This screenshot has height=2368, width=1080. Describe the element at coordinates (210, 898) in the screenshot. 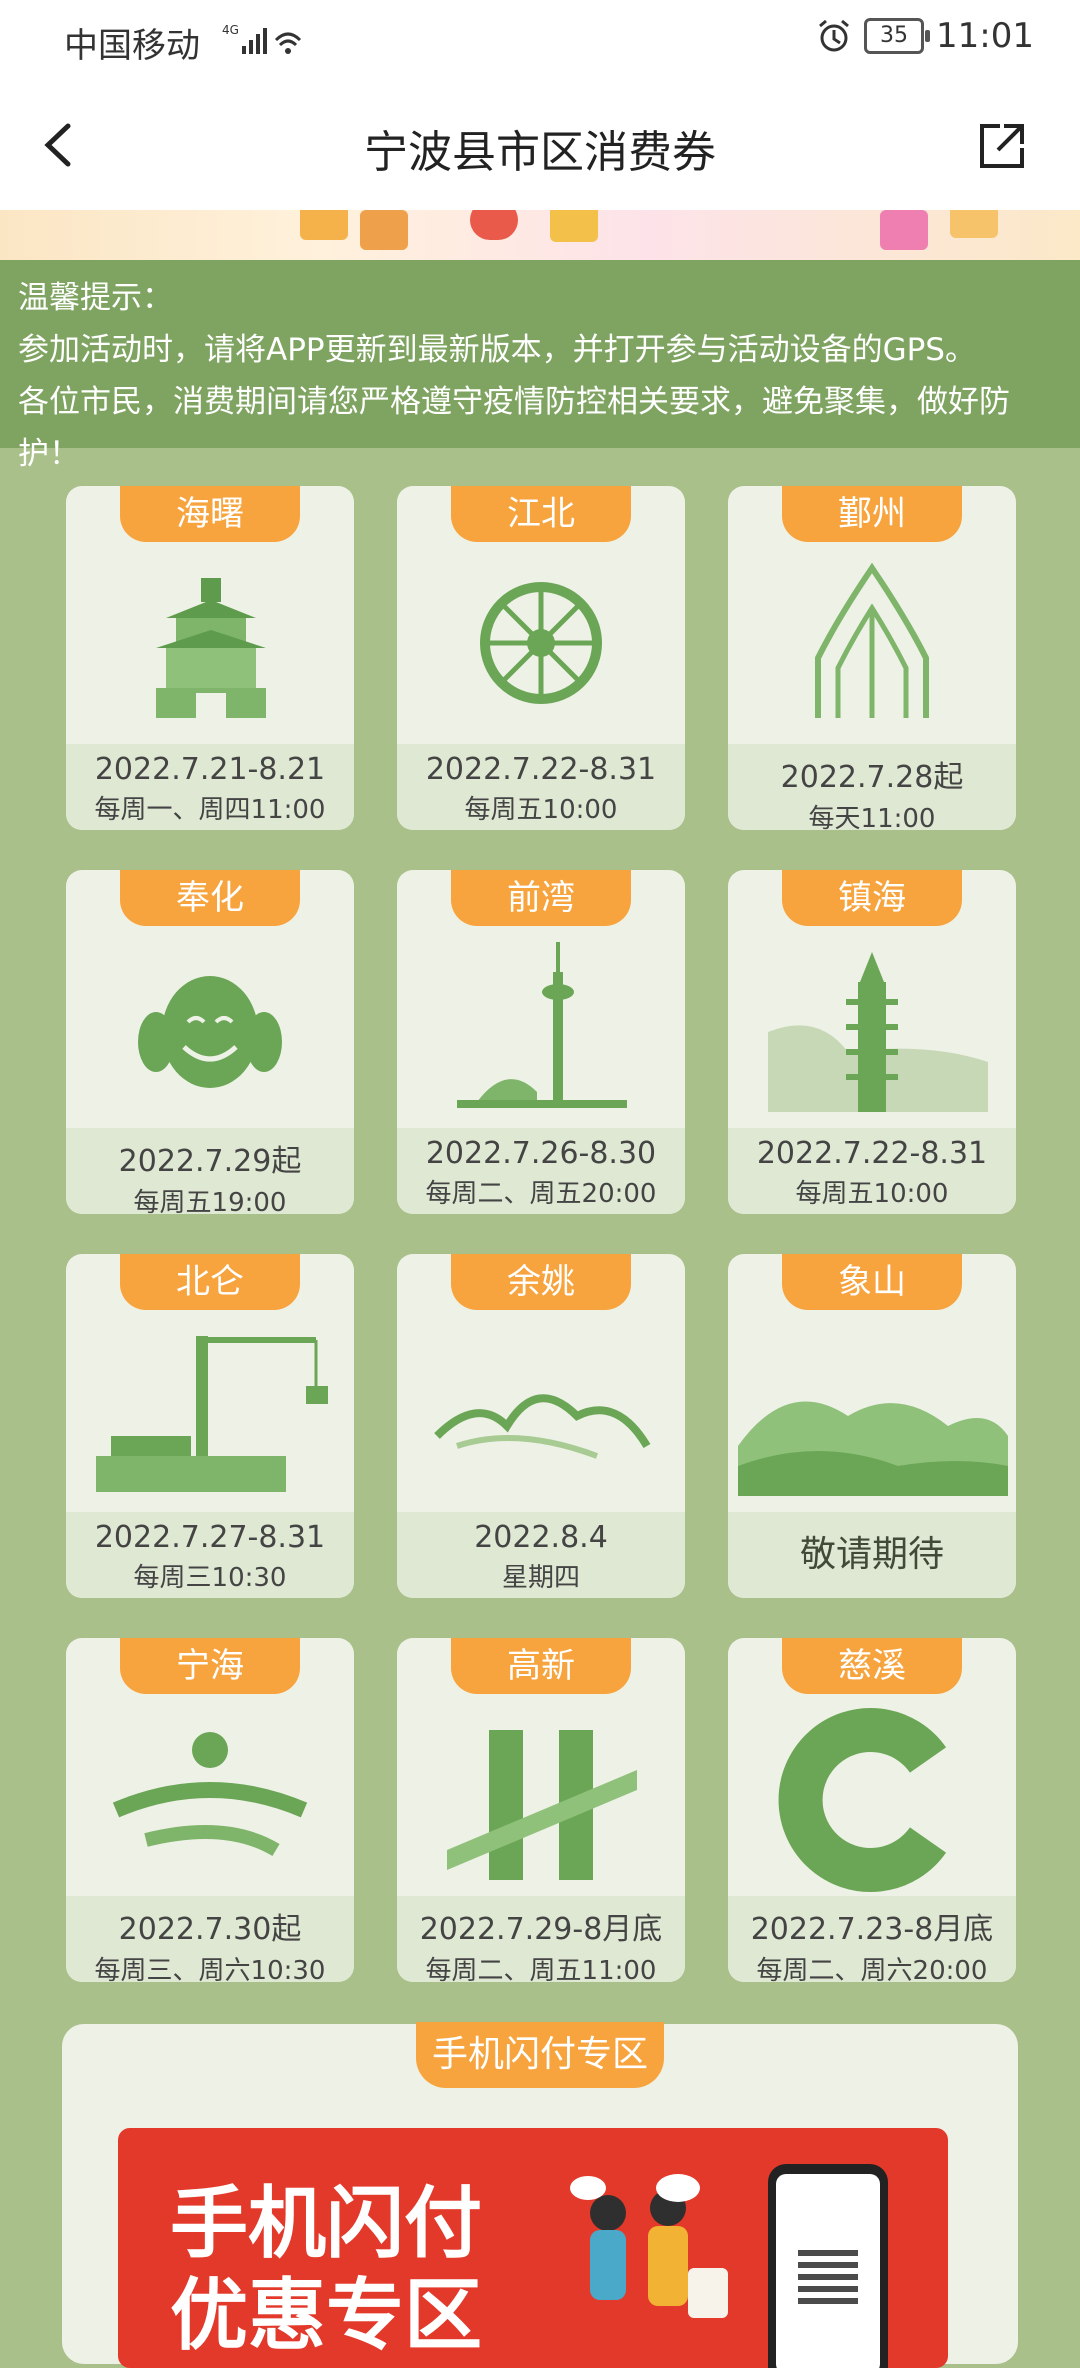

I see `district-name: 奉化` at that location.